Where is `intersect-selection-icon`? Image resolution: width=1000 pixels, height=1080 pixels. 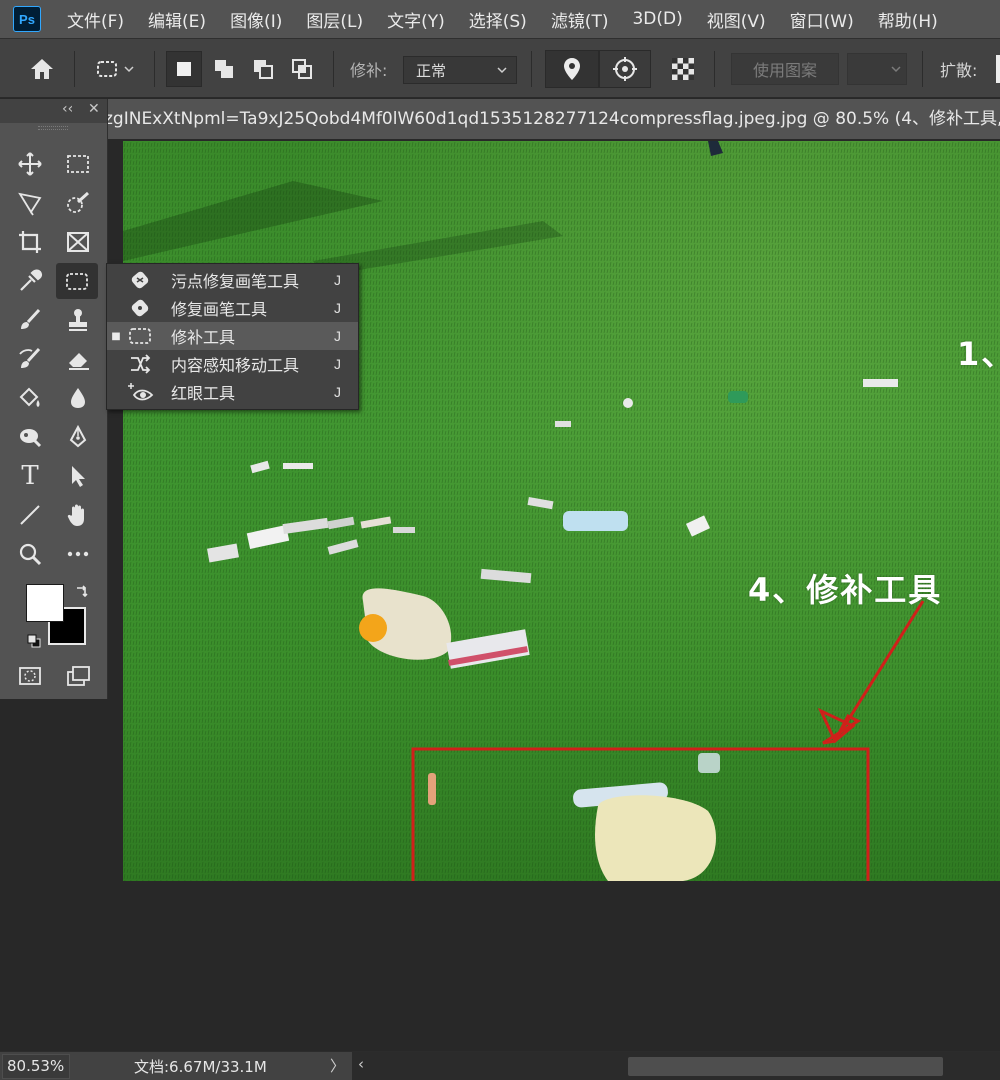
intersect-selection-icon is located at coordinates (302, 69).